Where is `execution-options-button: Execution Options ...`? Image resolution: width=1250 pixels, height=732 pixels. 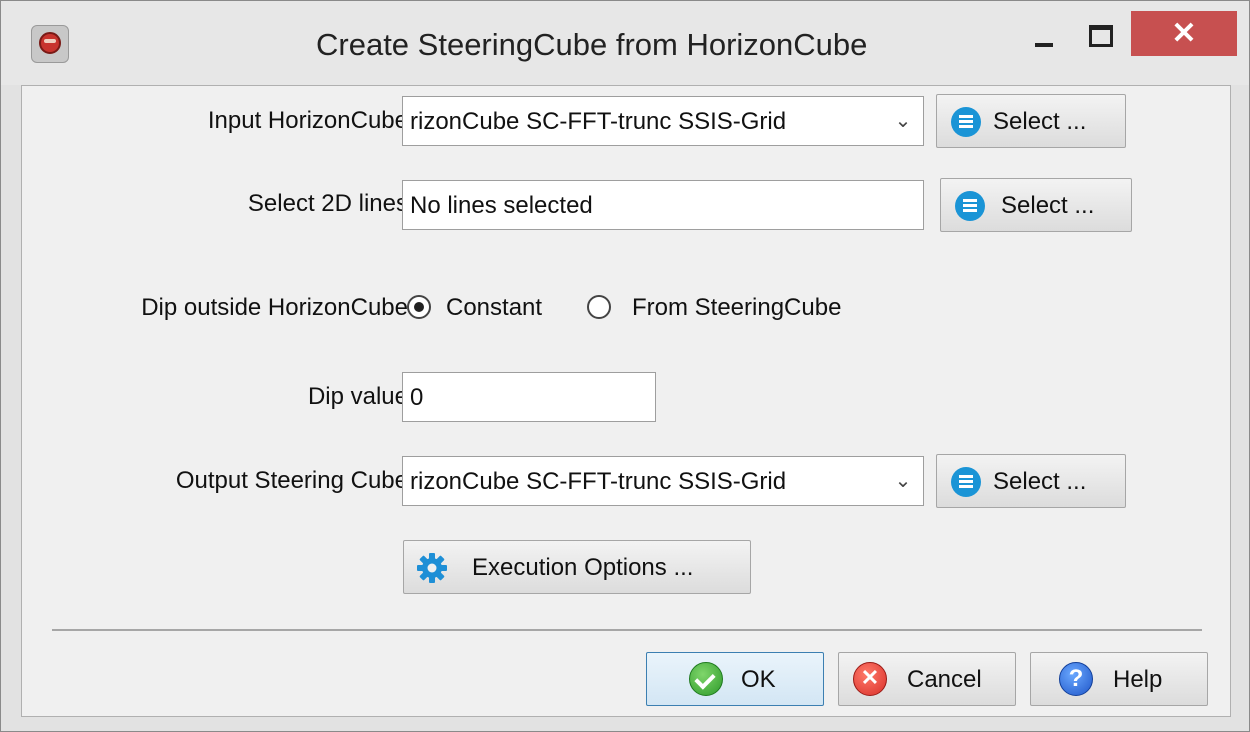
execution-options-button: Execution Options ... is located at coordinates (577, 567).